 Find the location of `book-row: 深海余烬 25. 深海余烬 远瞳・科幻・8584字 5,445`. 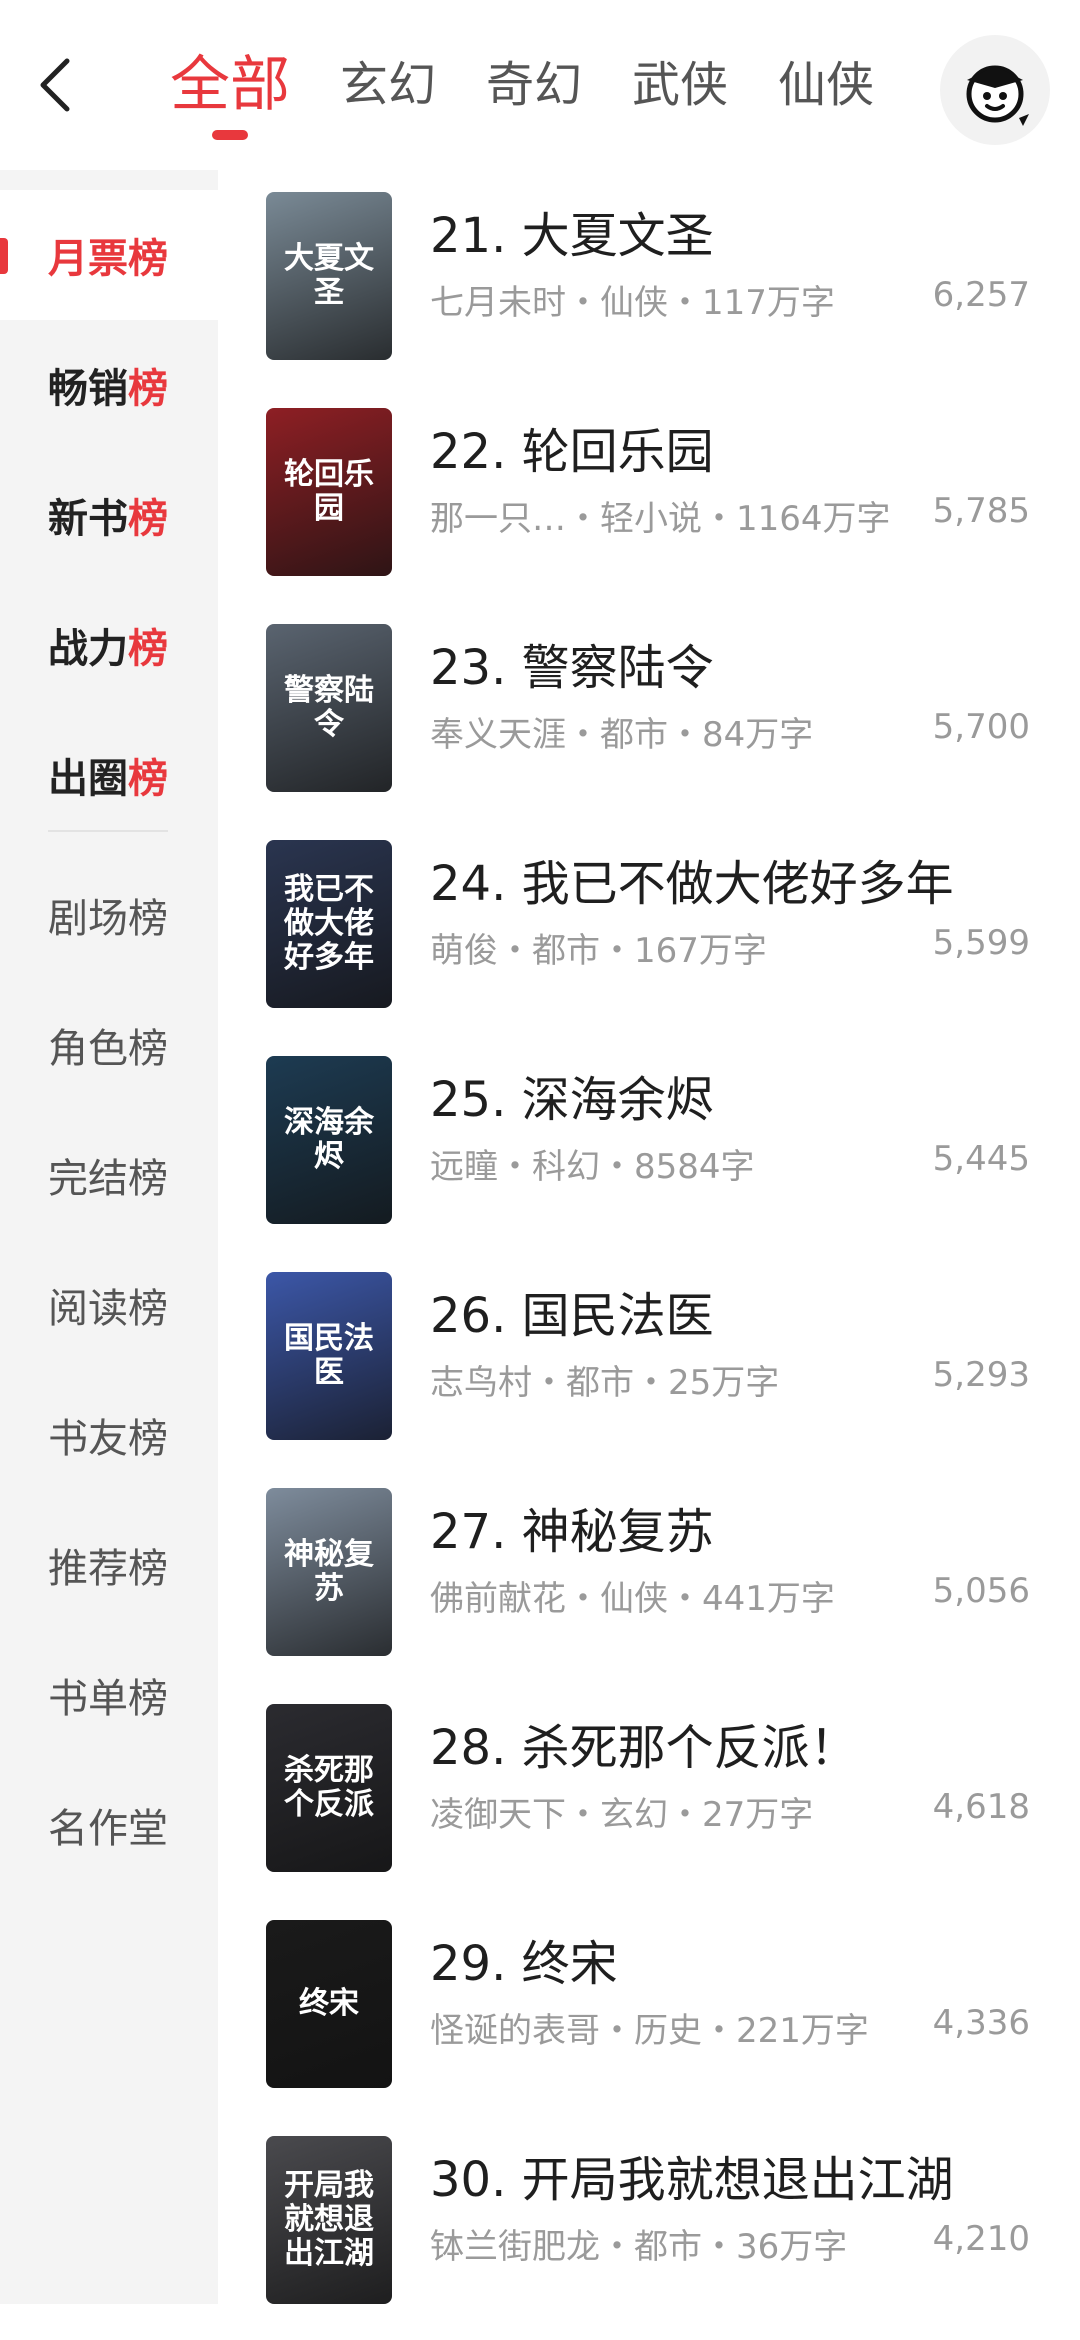

book-row: 深海余烬 25. 深海余烬 远瞳・科幻・8584字 5,445 is located at coordinates (649, 1152).